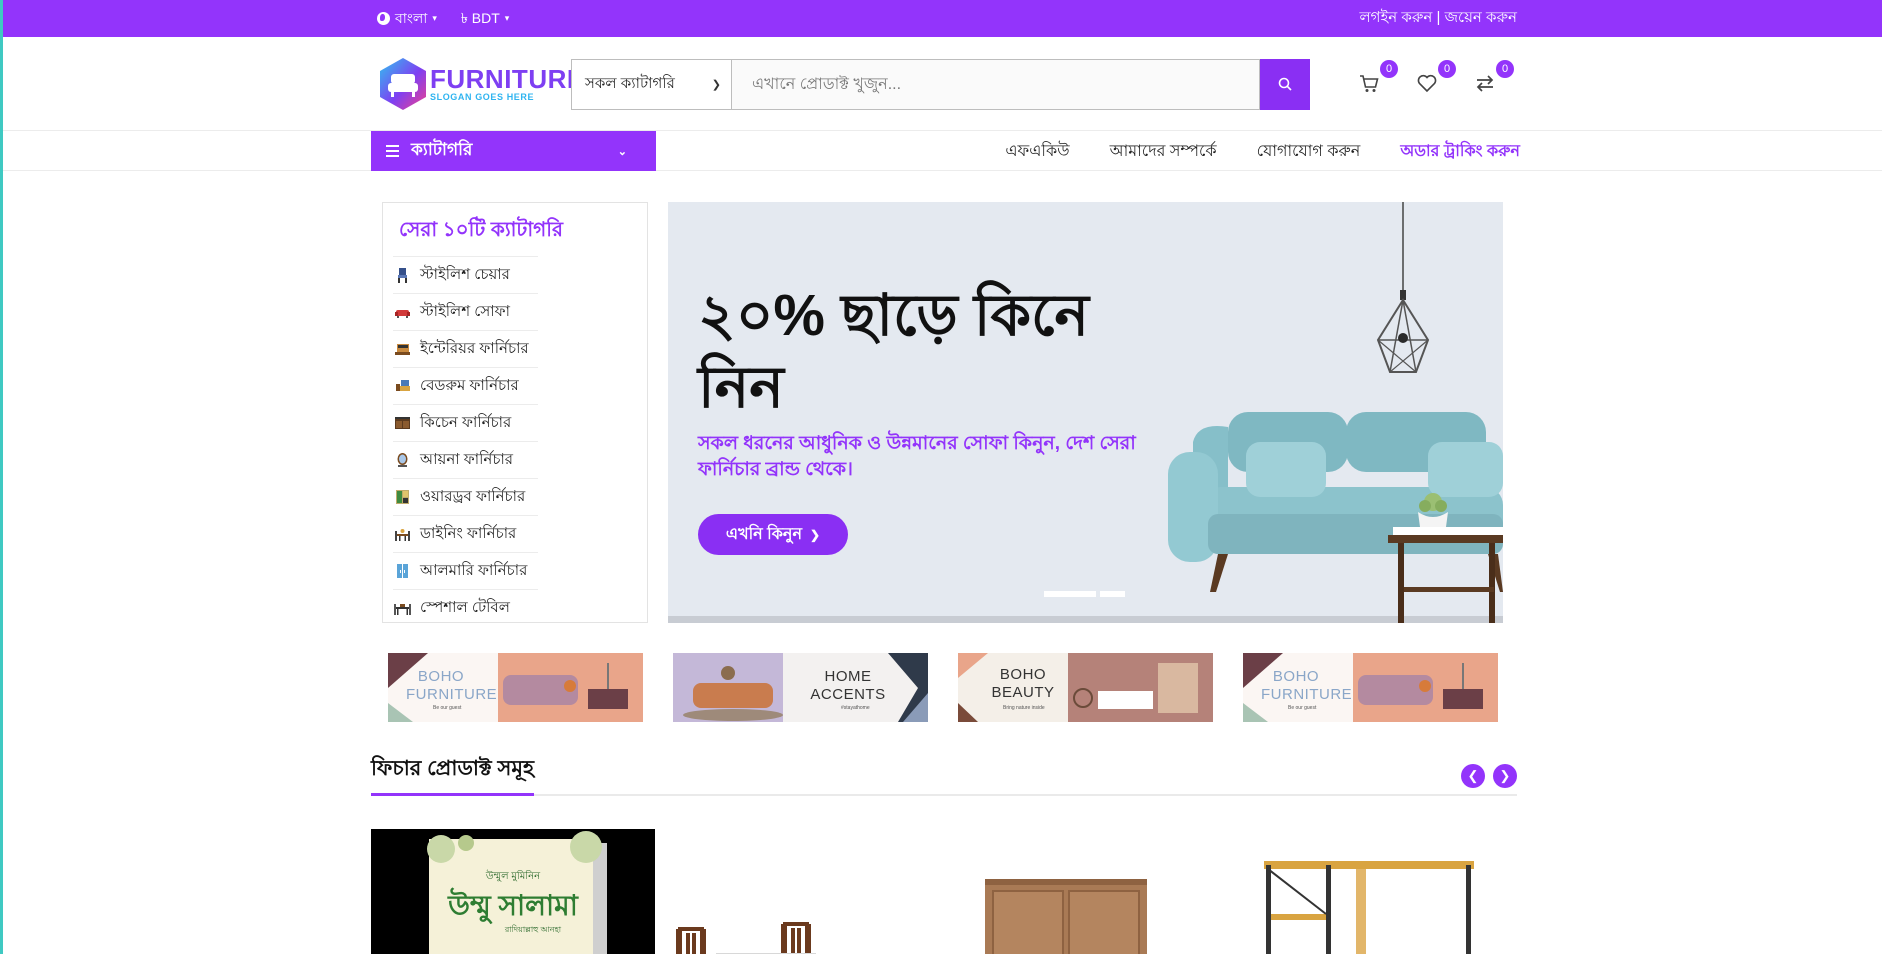 This screenshot has width=1882, height=954. I want to click on promo-banner-home-accents: HOME ACCENTS #stayathome, so click(800, 687).